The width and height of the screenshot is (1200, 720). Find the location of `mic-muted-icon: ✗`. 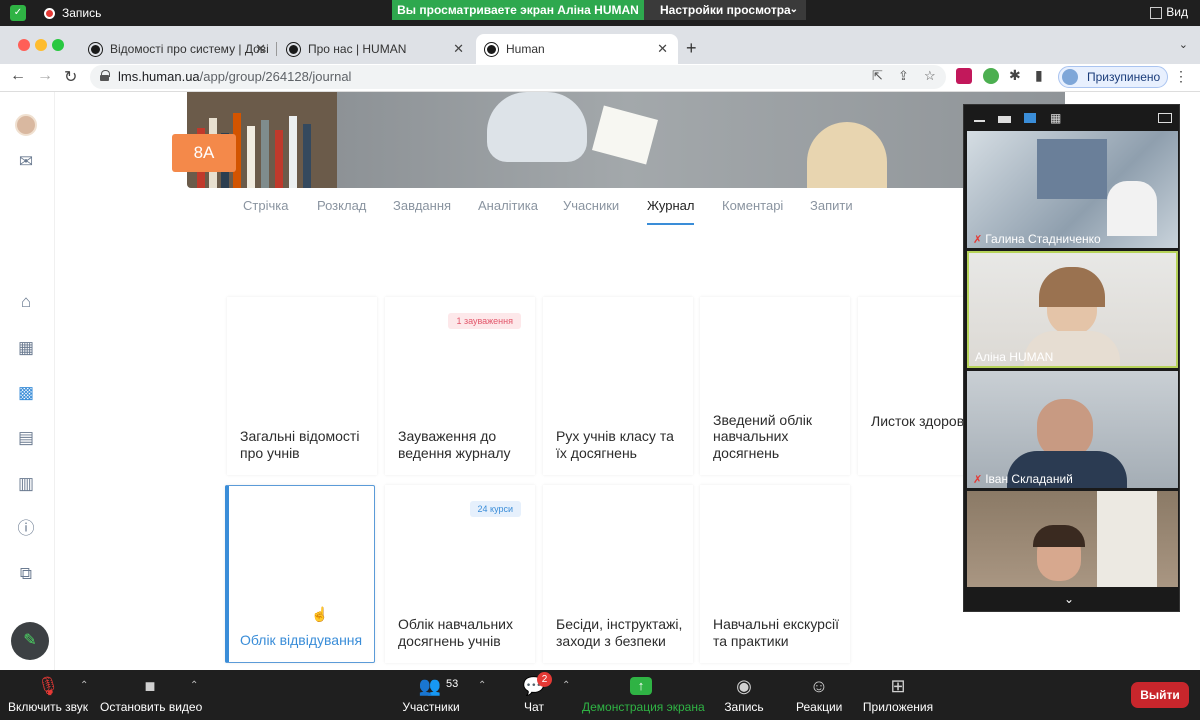

mic-muted-icon: ✗ is located at coordinates (978, 480).